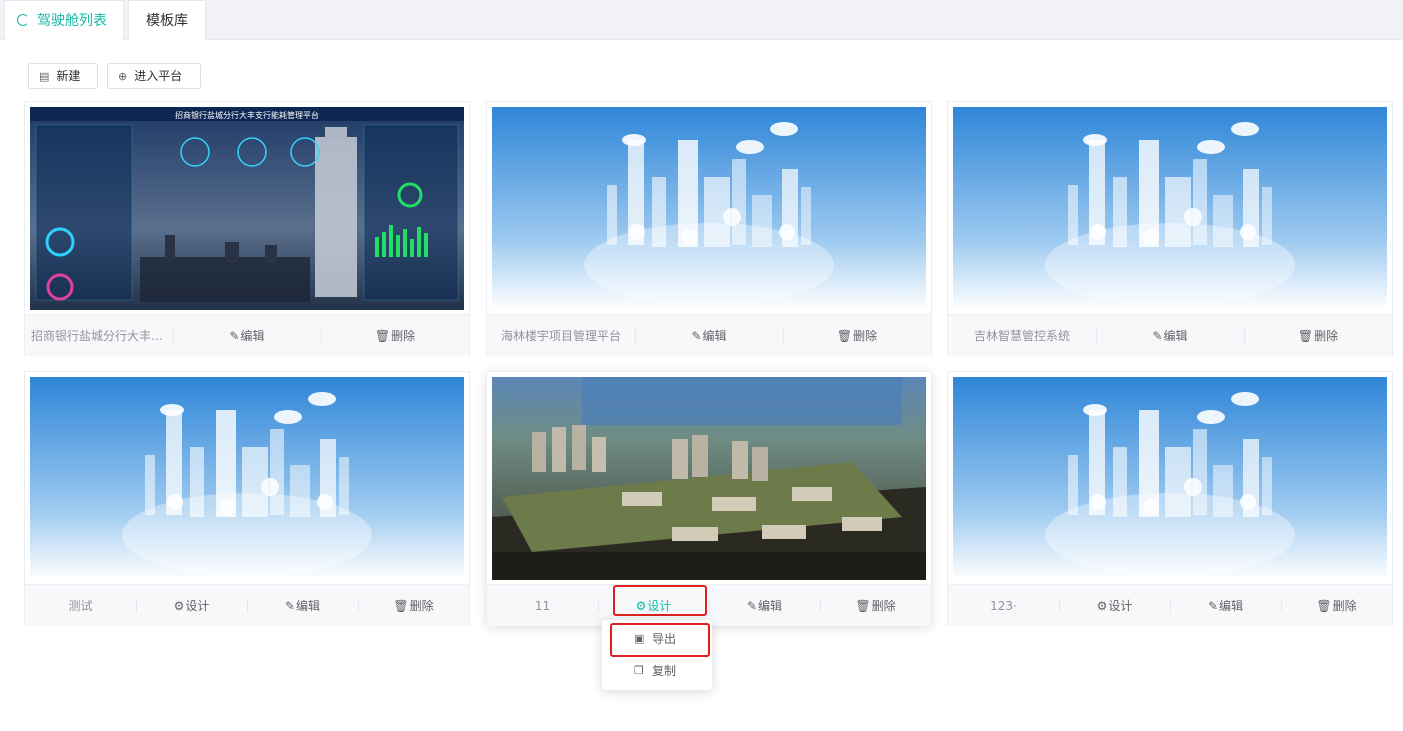 The width and height of the screenshot is (1403, 731). I want to click on card-thumbnail: 招商银行盐城分行大丰支行能耗管理平台, so click(247, 208).